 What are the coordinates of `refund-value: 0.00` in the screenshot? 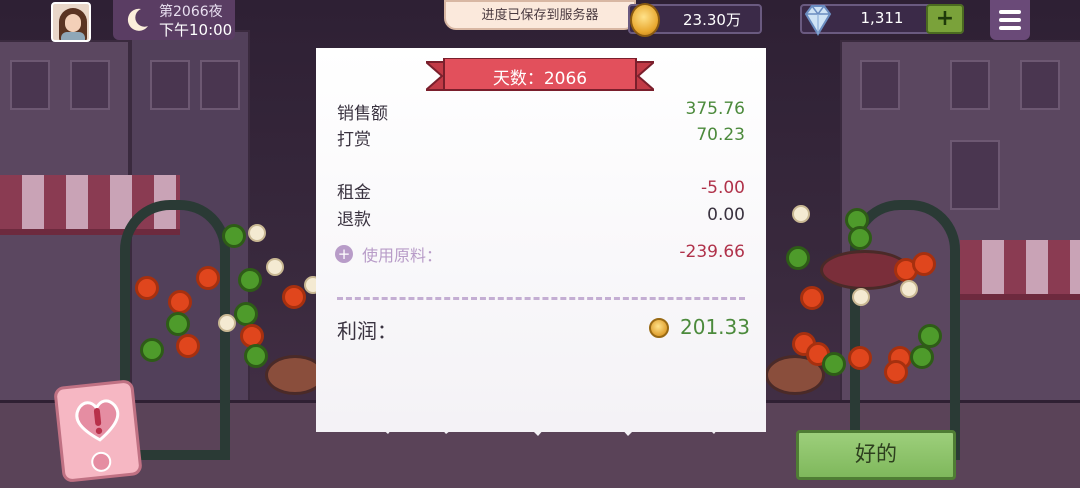 It's located at (726, 215).